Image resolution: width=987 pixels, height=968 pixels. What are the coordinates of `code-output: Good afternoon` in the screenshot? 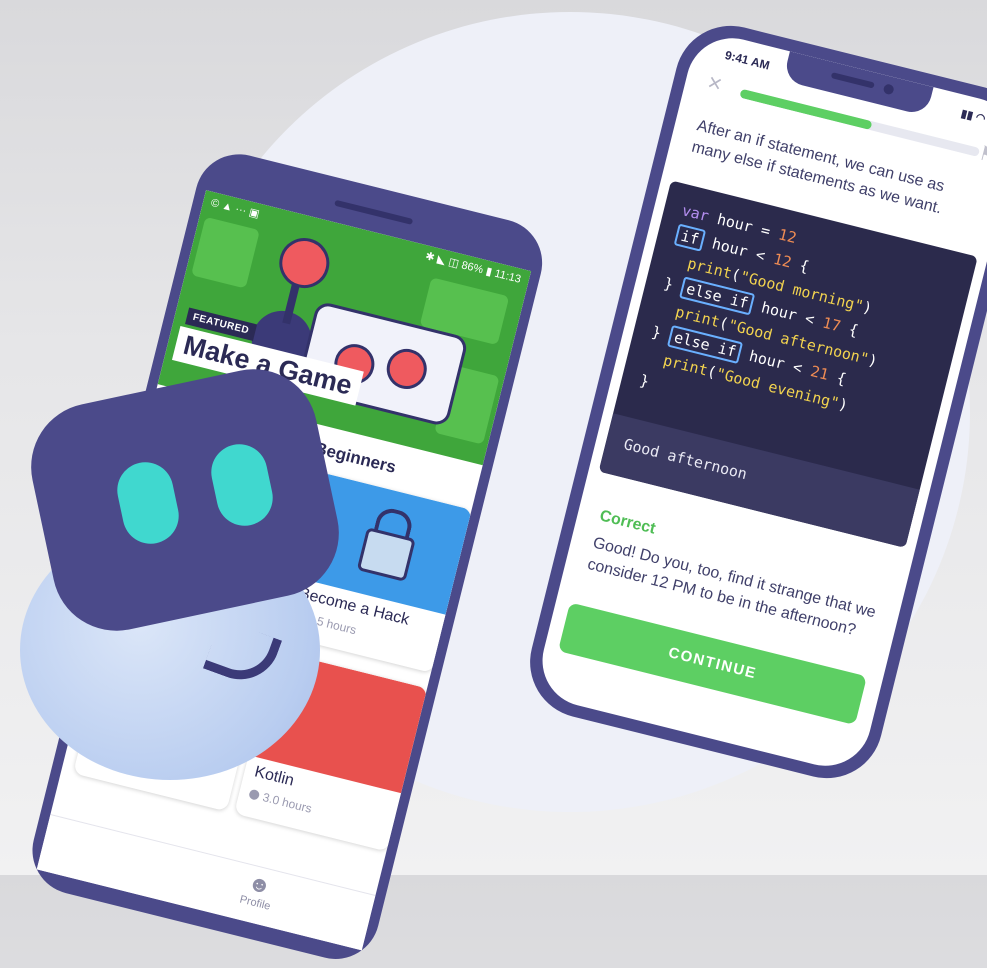 It's located at (685, 459).